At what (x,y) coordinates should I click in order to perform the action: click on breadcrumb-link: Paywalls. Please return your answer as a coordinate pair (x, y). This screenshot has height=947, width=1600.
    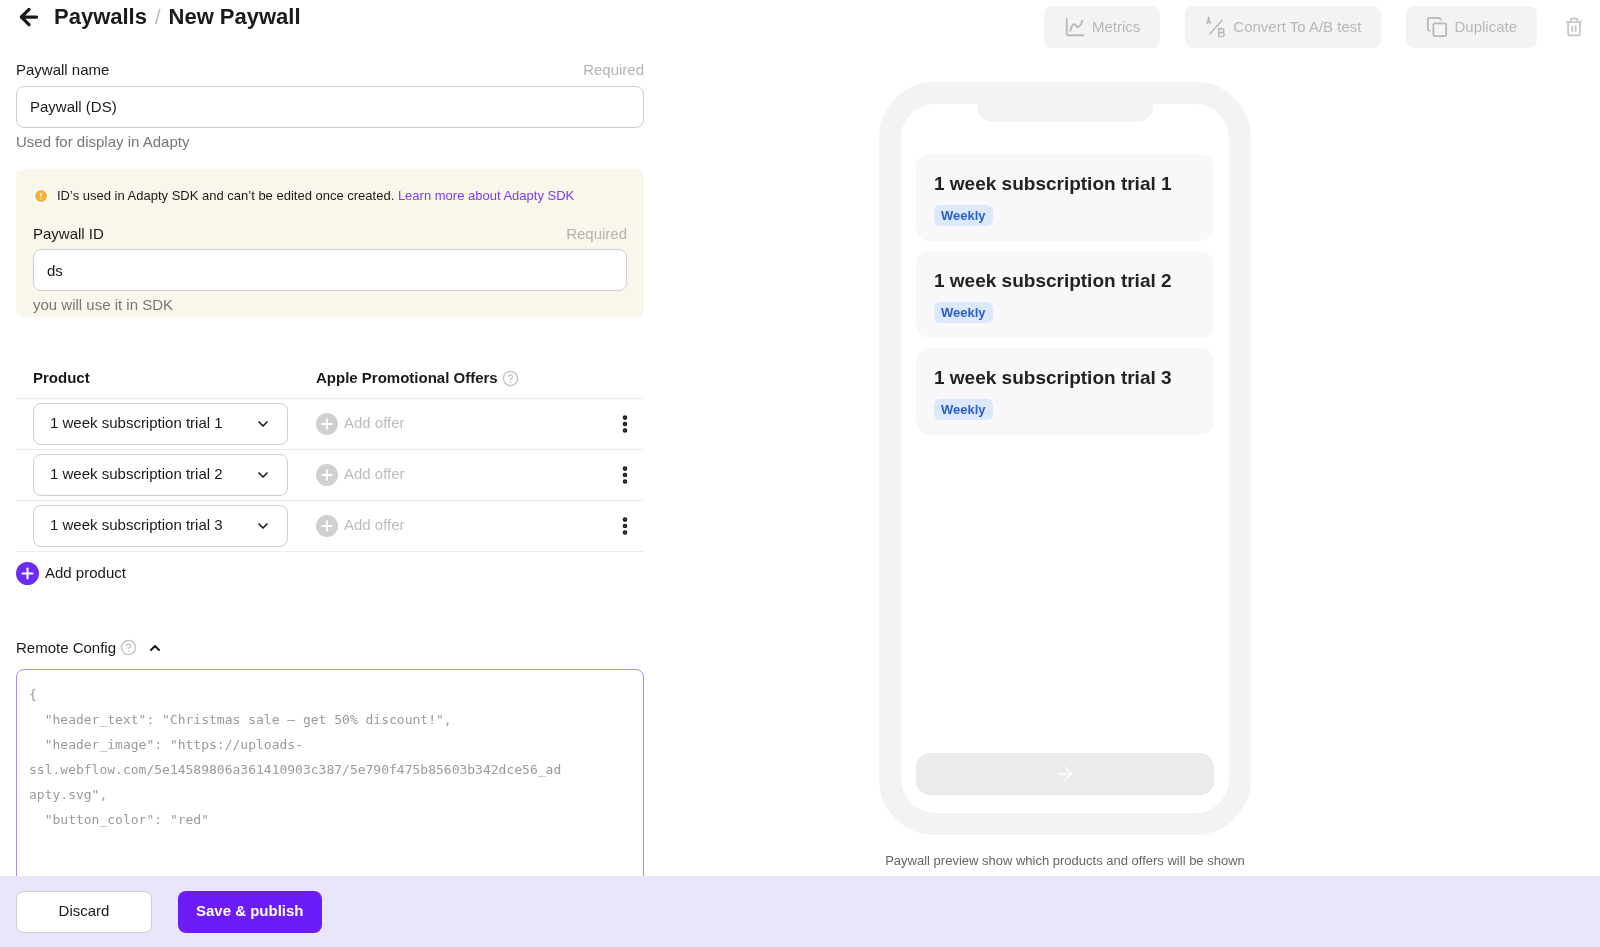
    Looking at the image, I should click on (100, 16).